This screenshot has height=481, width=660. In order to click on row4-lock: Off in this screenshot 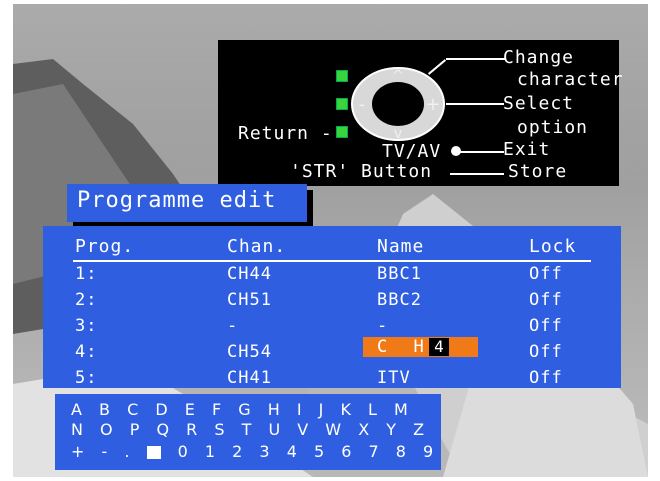, I will do `click(546, 352)`.